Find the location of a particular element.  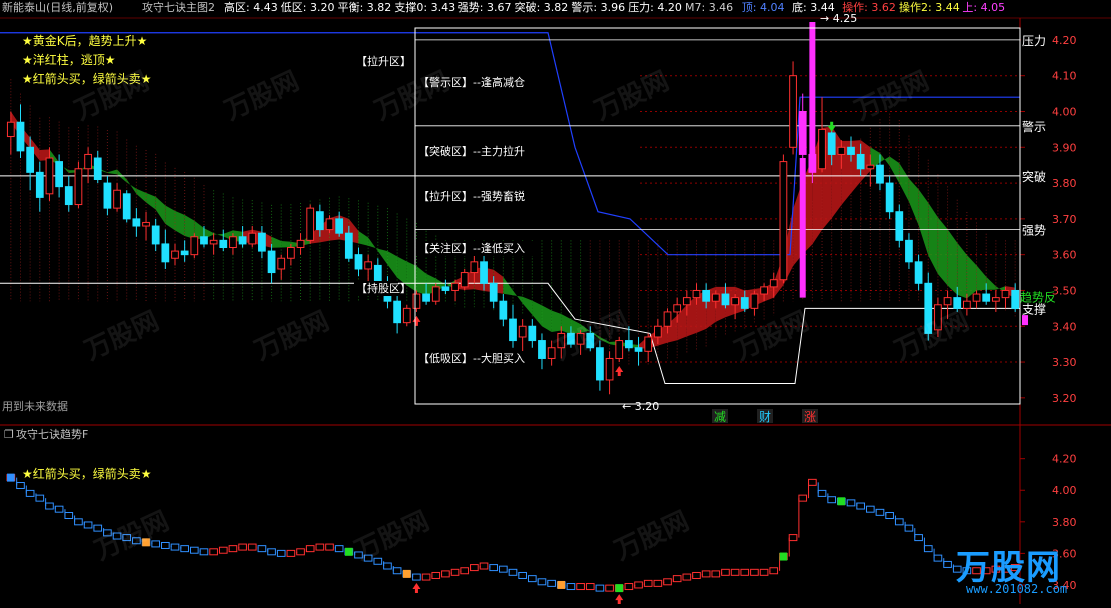

brand-url: www.201082.com is located at coordinates (1017, 589).